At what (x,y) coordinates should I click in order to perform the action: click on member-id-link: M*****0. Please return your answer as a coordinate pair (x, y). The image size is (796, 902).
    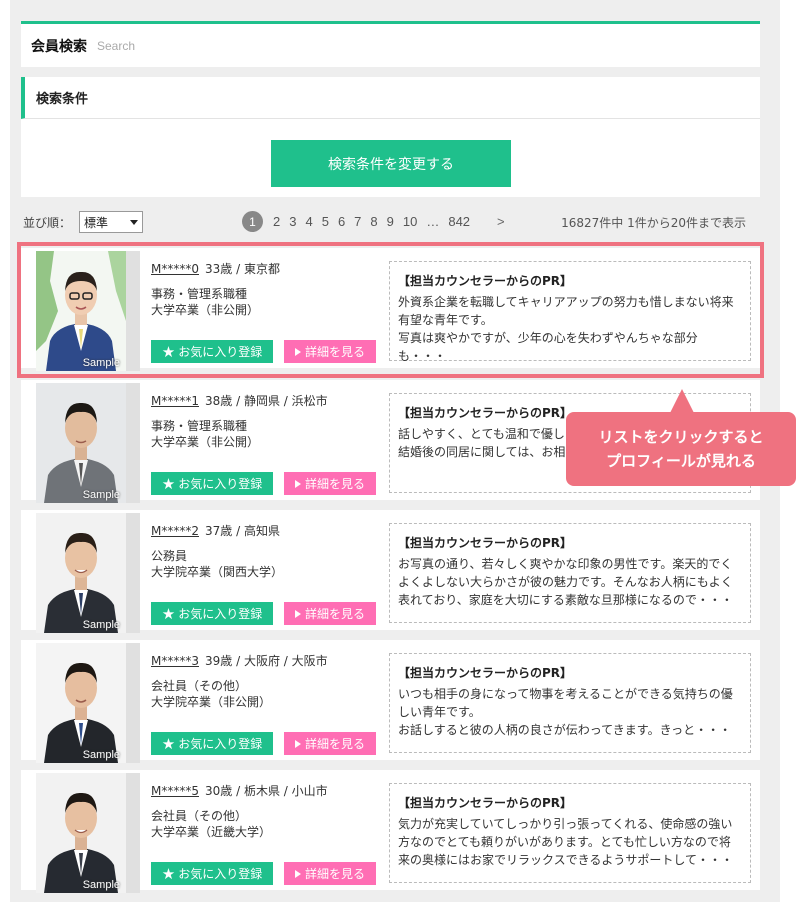
    Looking at the image, I should click on (175, 269).